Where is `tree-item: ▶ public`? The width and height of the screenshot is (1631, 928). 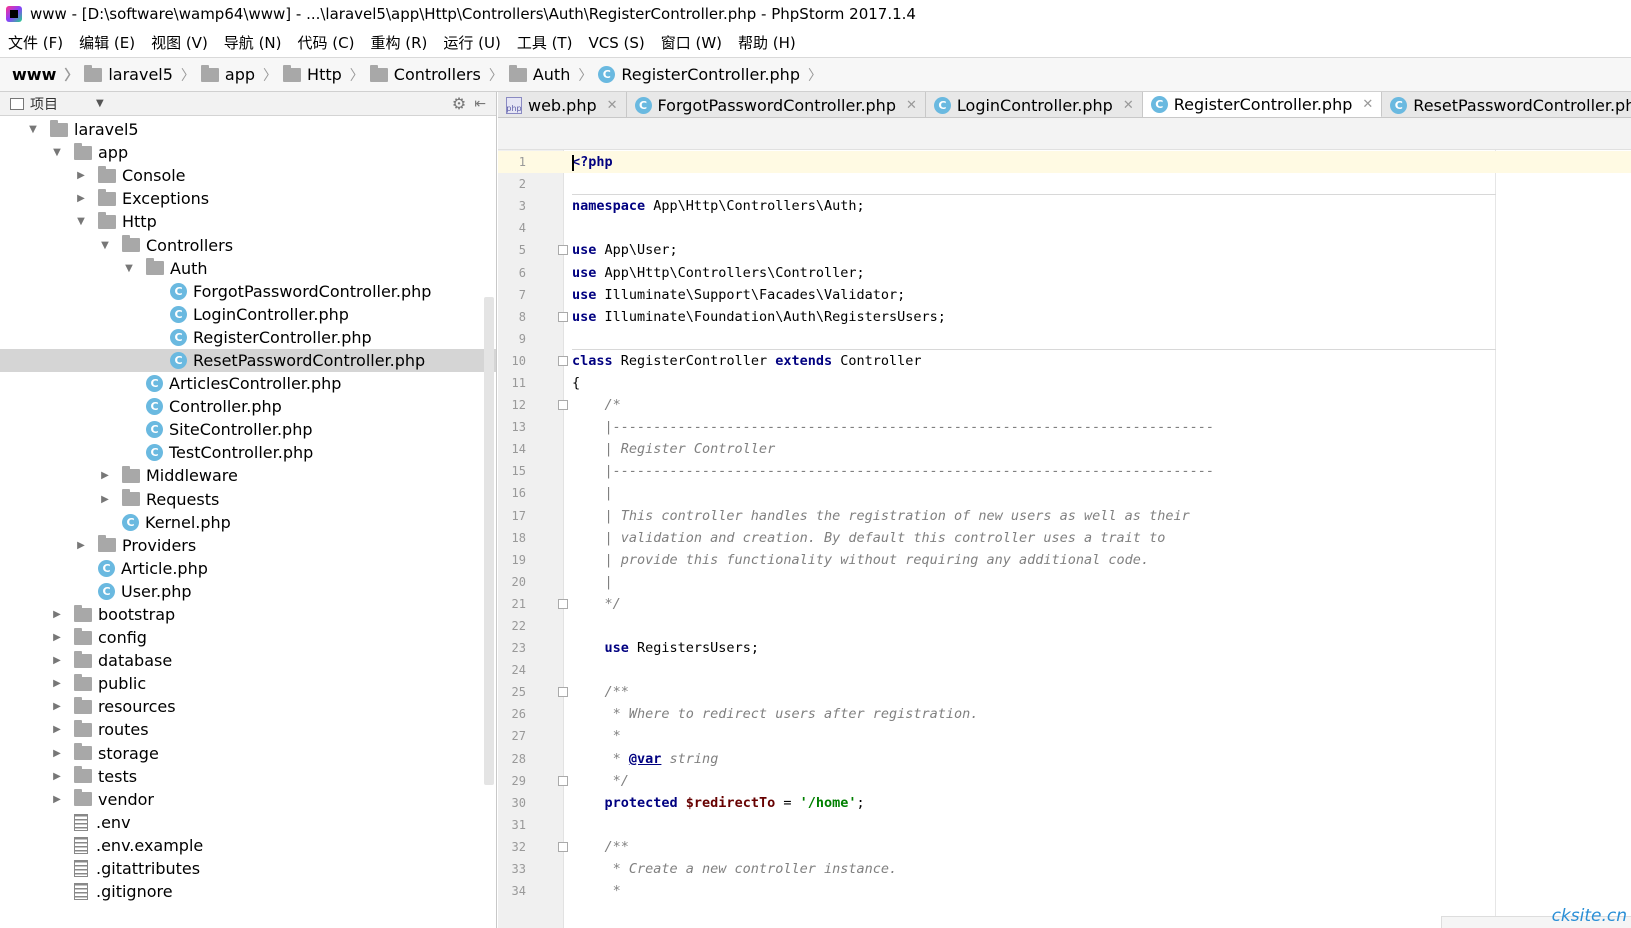 tree-item: ▶ public is located at coordinates (248, 683).